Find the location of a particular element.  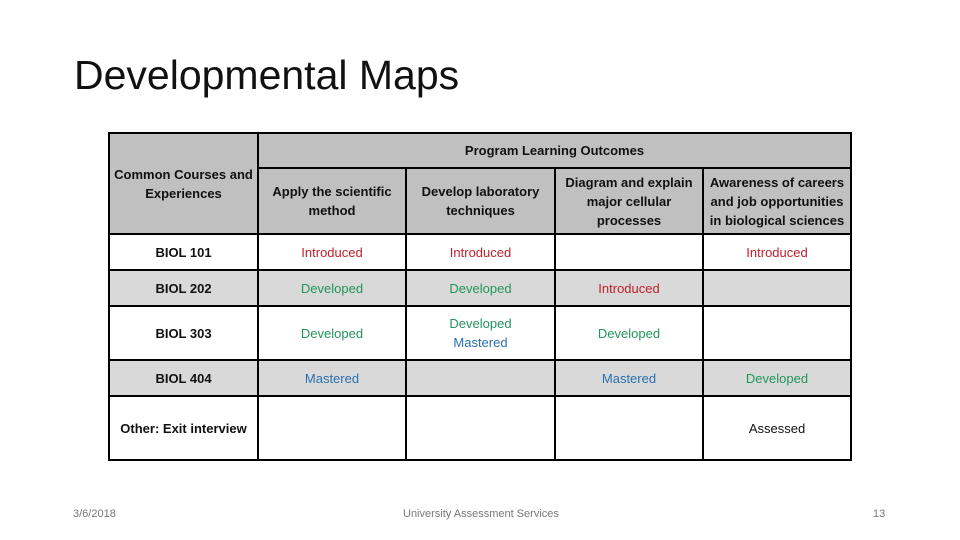

course-column-header-label: Common Courses and Experiences is located at coordinates (183, 183).